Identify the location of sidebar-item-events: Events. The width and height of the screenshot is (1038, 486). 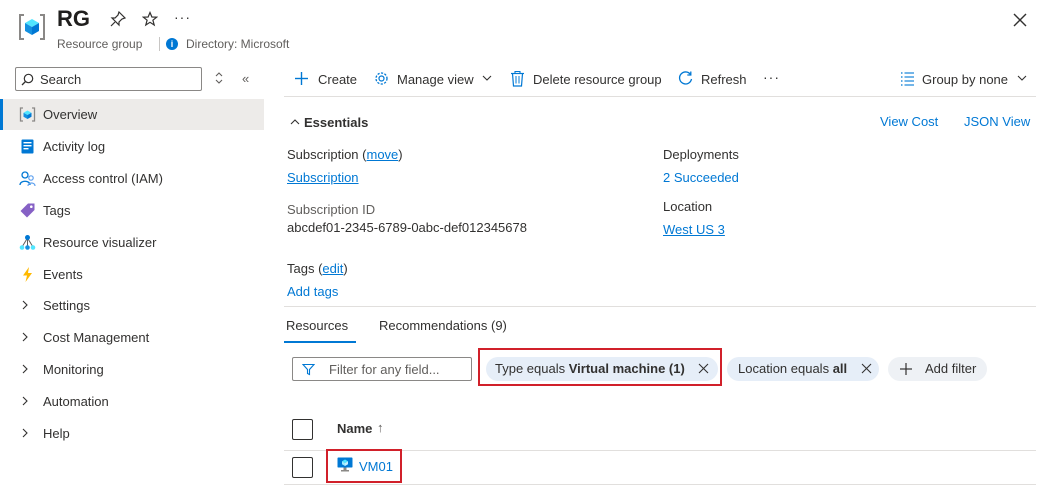
(132, 274).